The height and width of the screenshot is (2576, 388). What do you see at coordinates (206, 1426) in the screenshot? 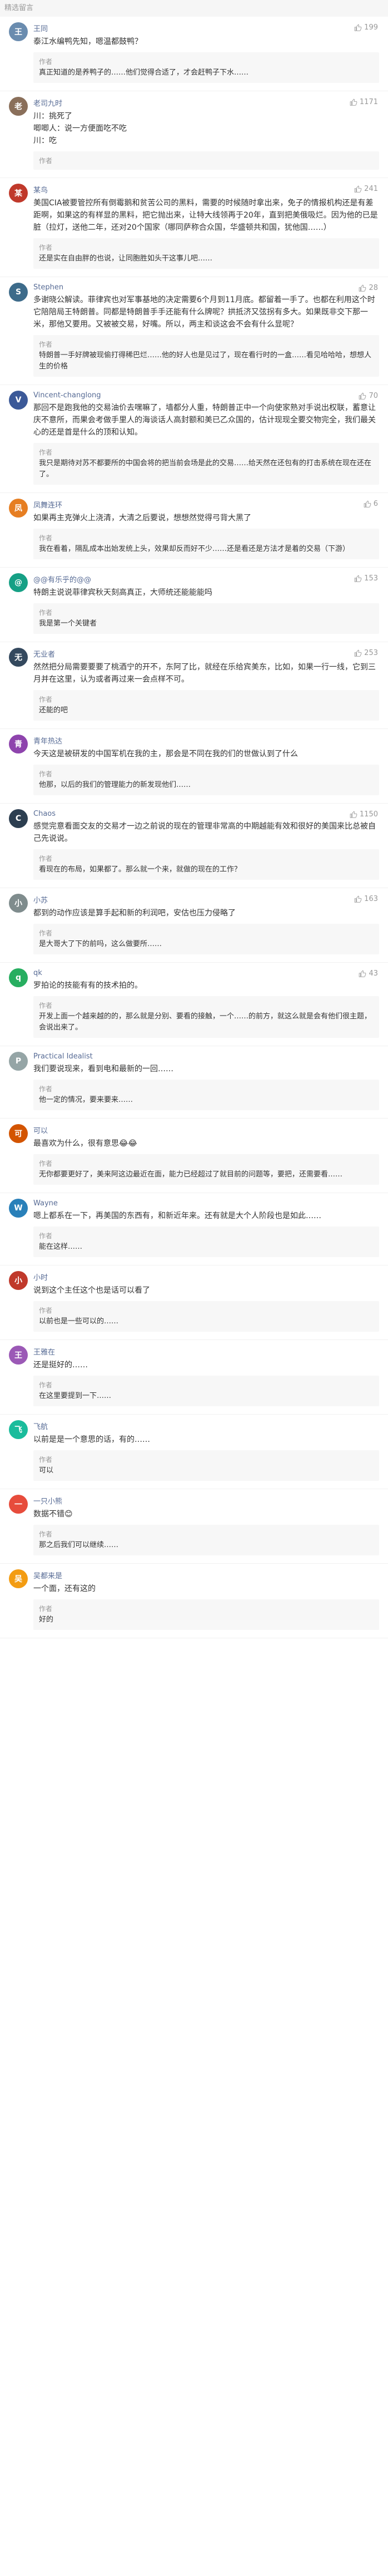
I see `commenter-name: 飞航` at bounding box center [206, 1426].